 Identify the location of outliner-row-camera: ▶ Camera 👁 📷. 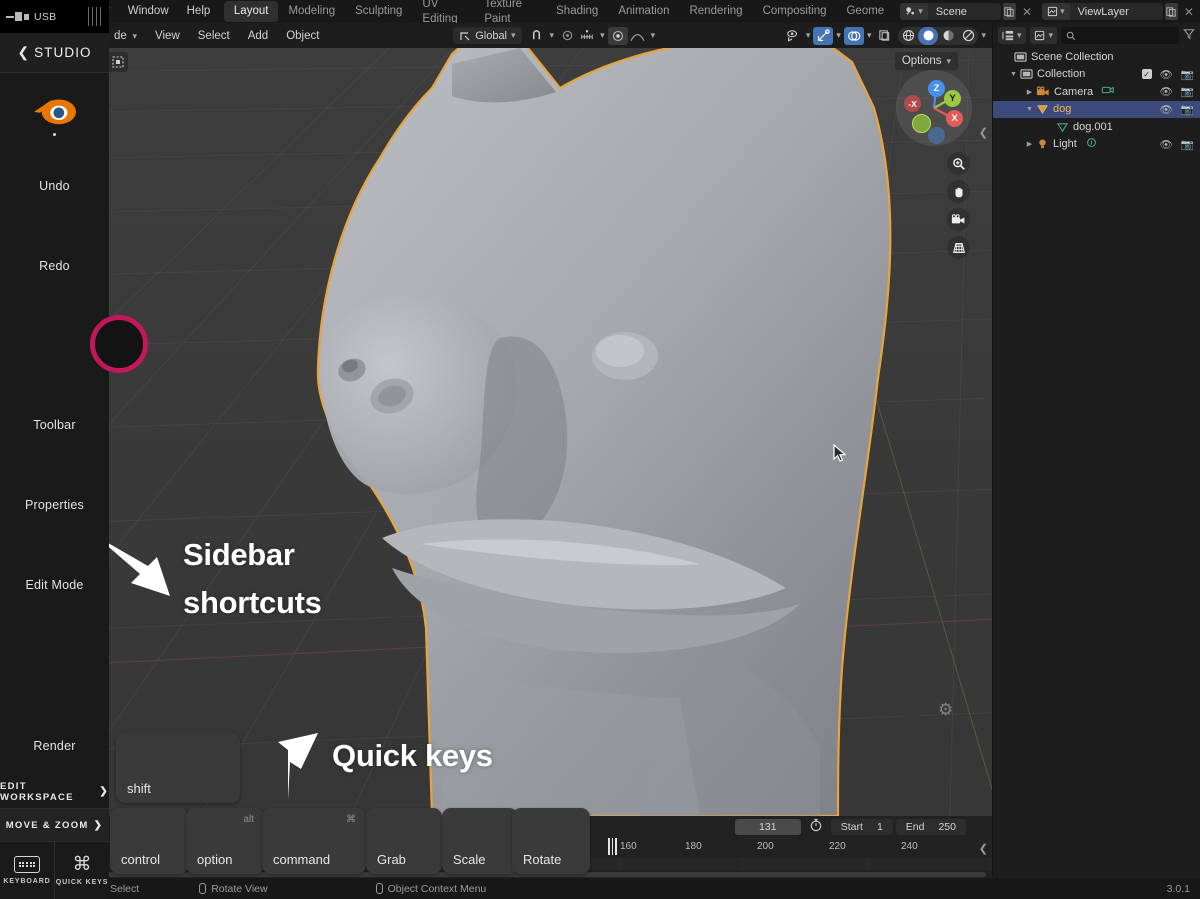
(1096, 92).